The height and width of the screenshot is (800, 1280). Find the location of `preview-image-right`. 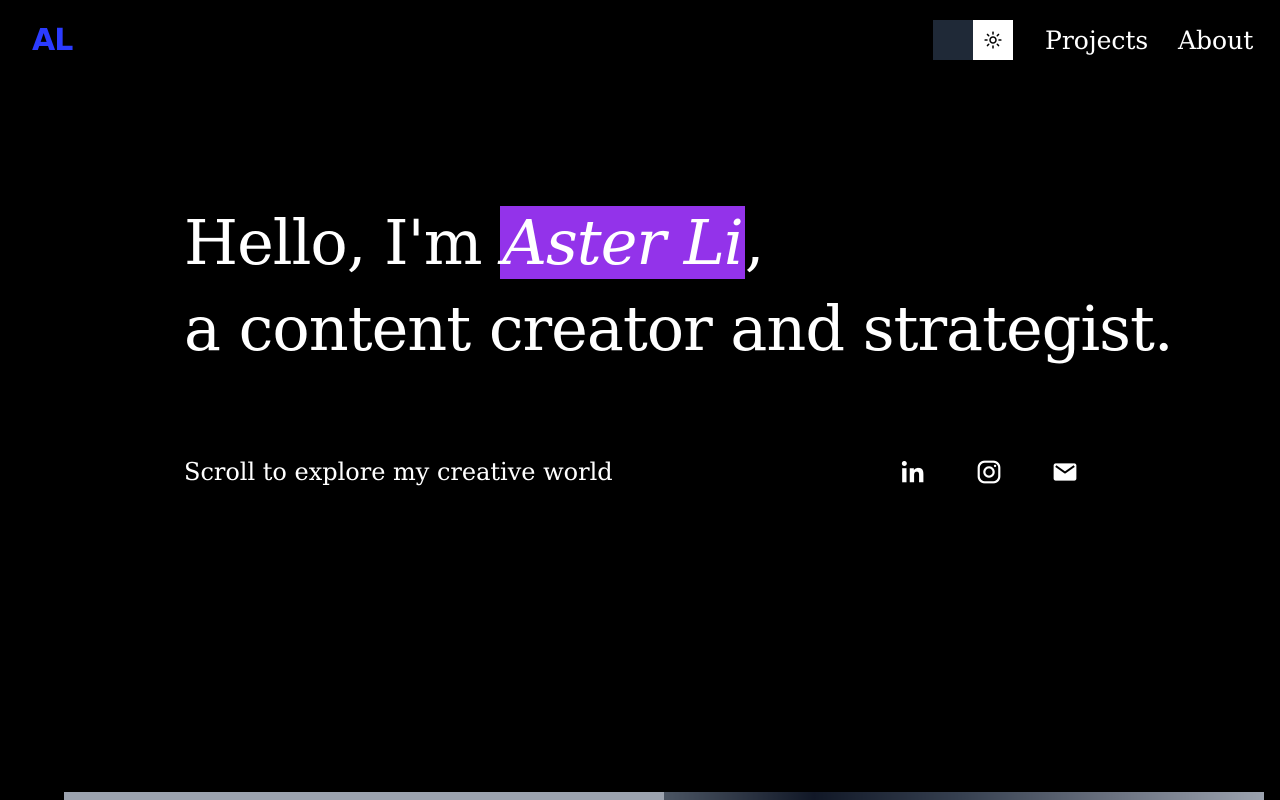

preview-image-right is located at coordinates (964, 796).